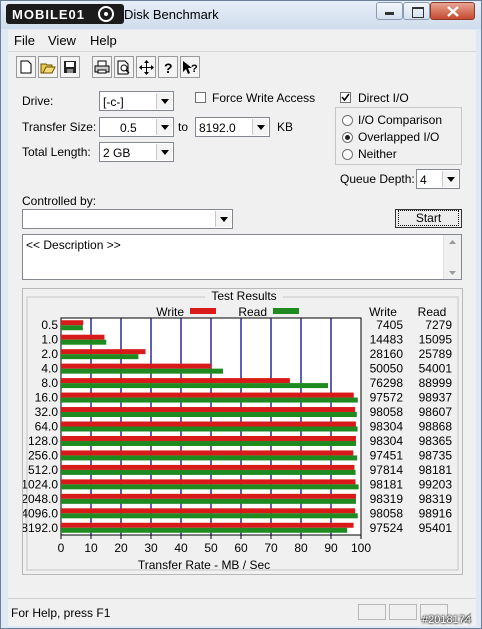  I want to click on x-tick-label: 30, so click(151, 548).